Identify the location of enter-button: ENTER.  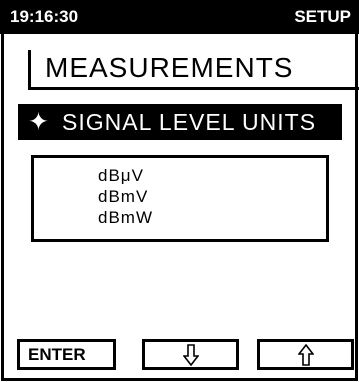
(66, 354).